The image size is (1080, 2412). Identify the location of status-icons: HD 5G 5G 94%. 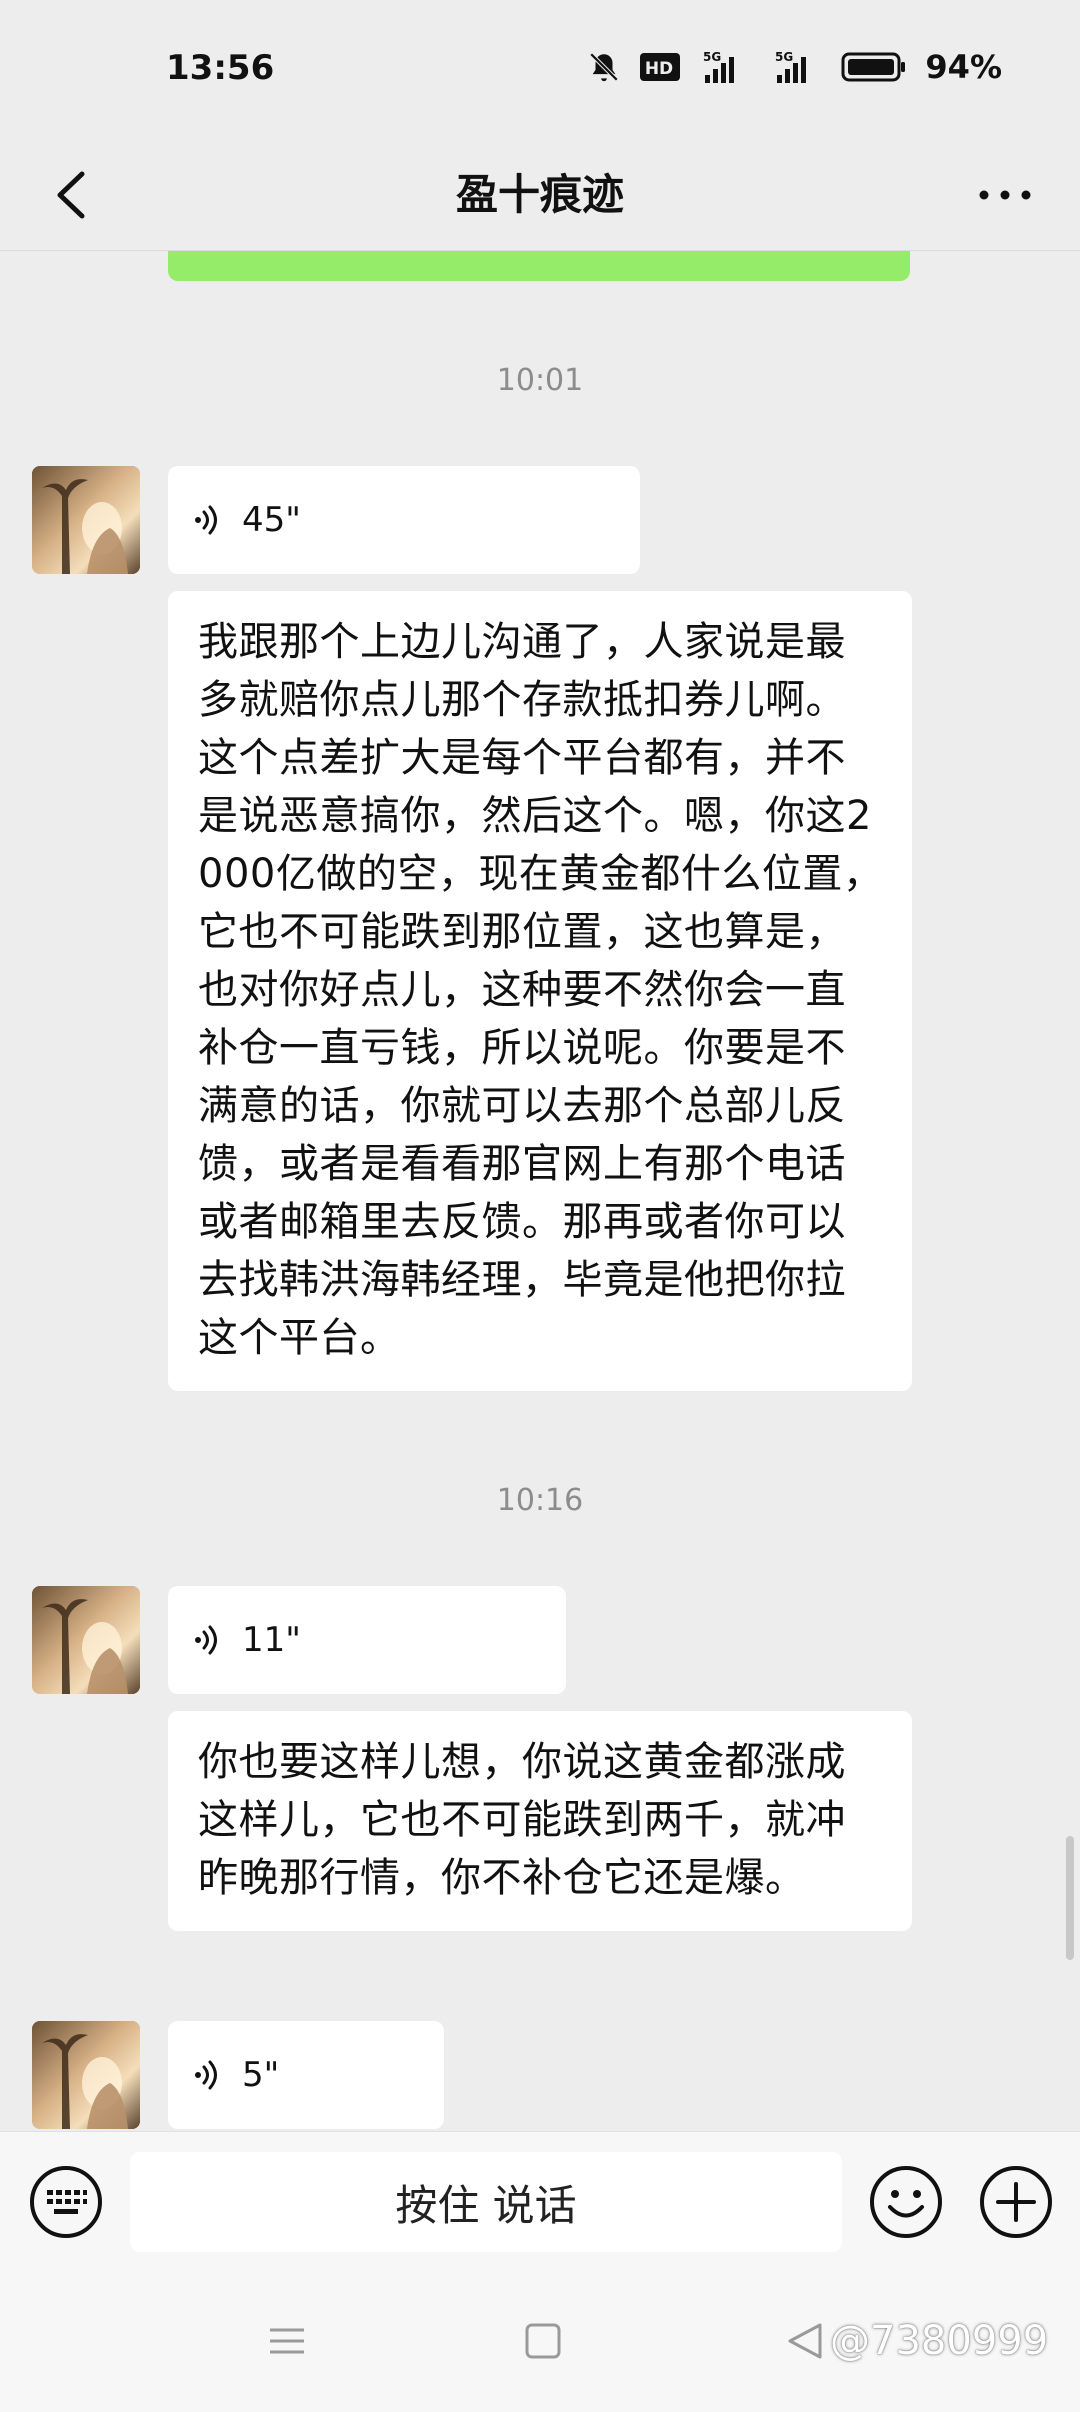
(794, 67).